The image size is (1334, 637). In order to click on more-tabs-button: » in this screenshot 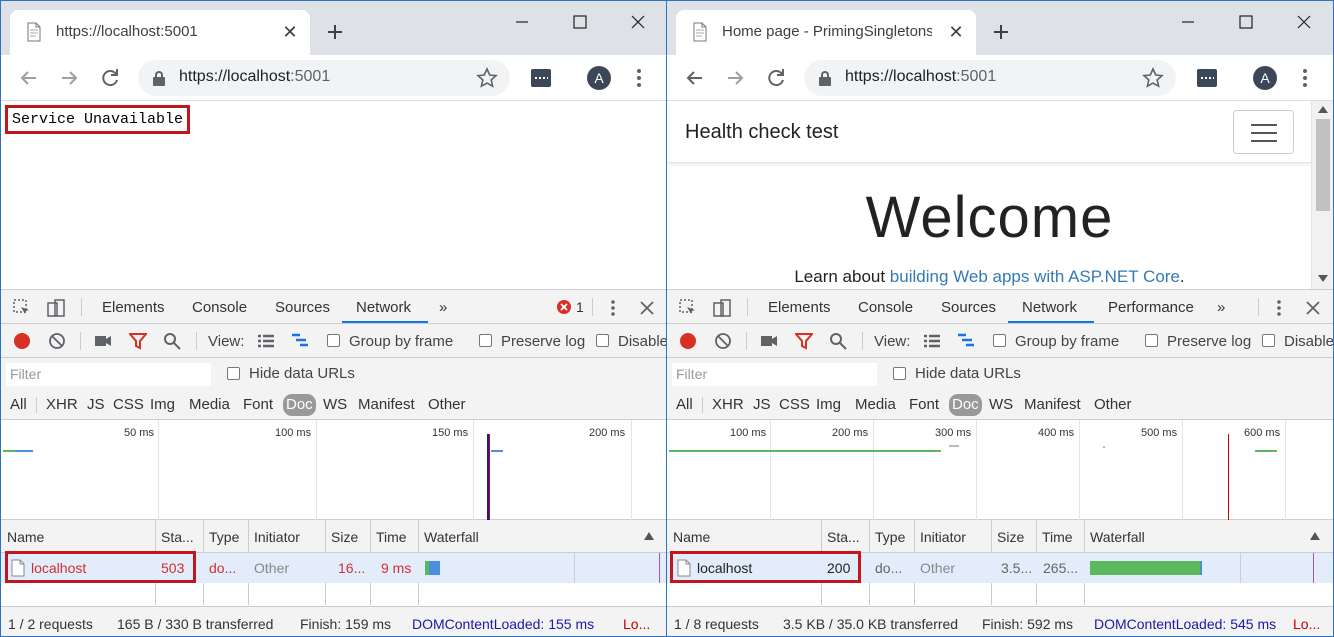, I will do `click(443, 307)`.